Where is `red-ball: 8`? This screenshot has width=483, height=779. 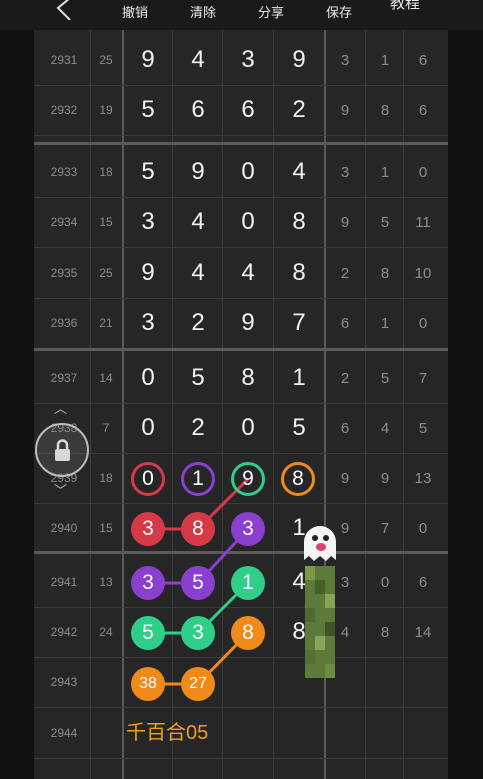 red-ball: 8 is located at coordinates (198, 529).